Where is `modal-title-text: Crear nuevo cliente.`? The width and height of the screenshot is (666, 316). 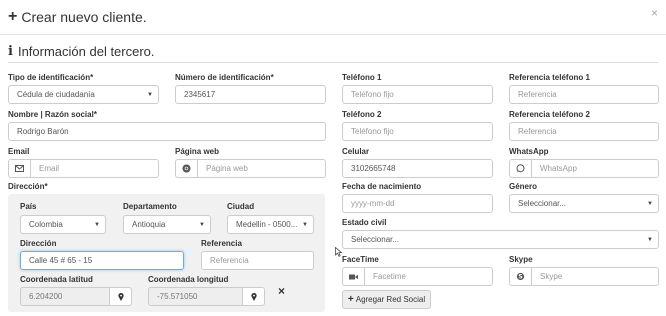 modal-title-text: Crear nuevo cliente. is located at coordinates (84, 17).